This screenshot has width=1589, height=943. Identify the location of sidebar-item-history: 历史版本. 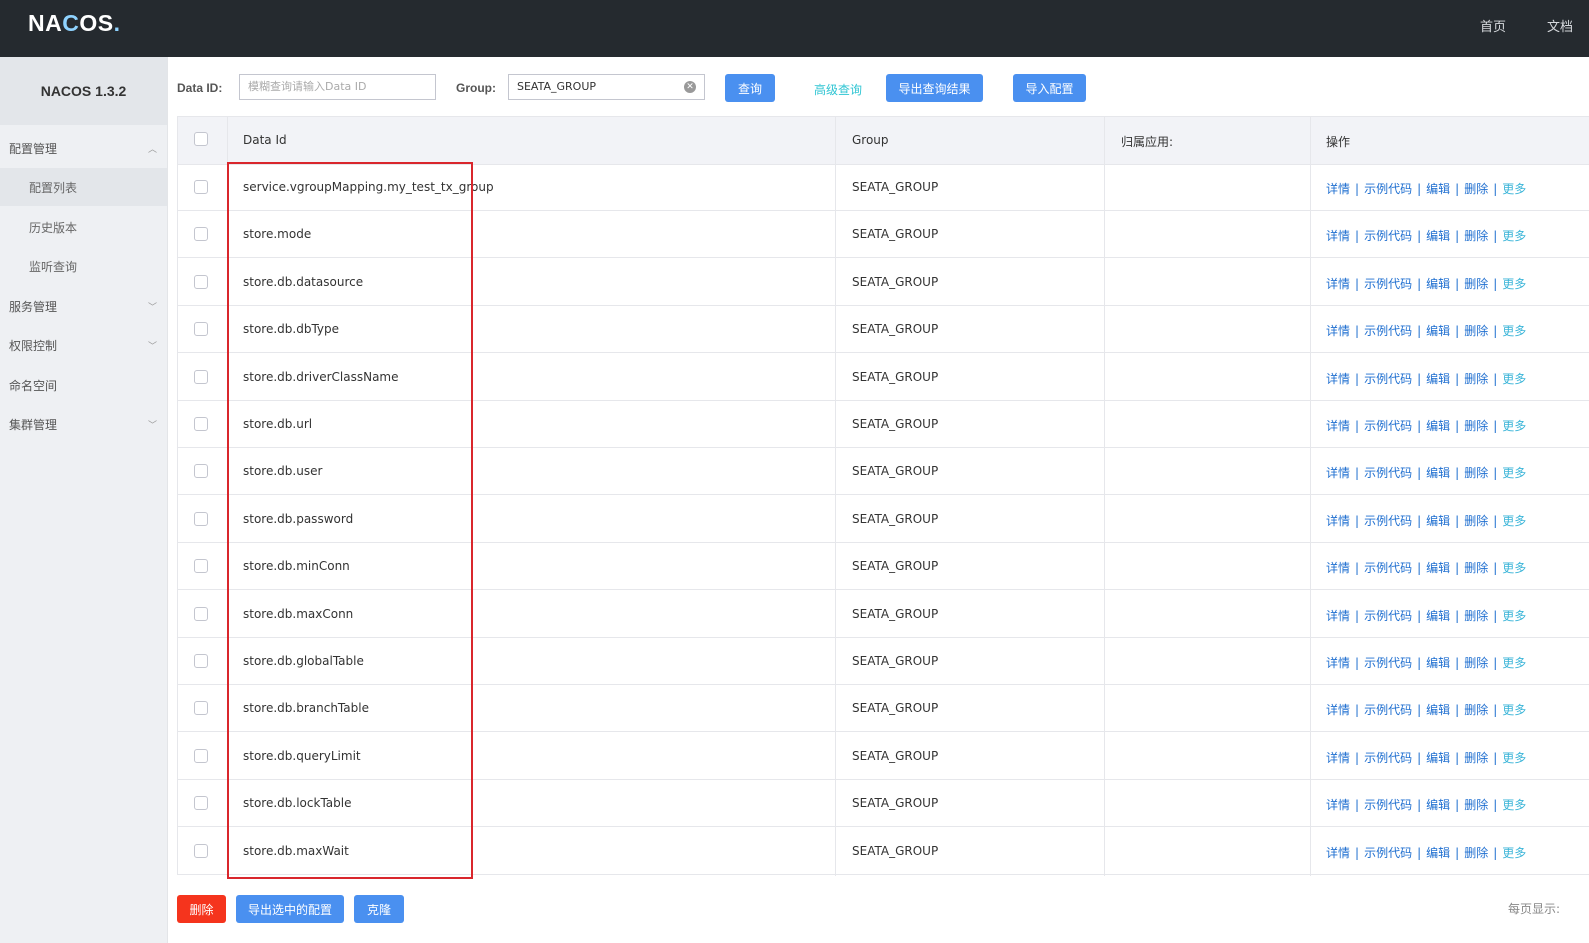
(83, 227).